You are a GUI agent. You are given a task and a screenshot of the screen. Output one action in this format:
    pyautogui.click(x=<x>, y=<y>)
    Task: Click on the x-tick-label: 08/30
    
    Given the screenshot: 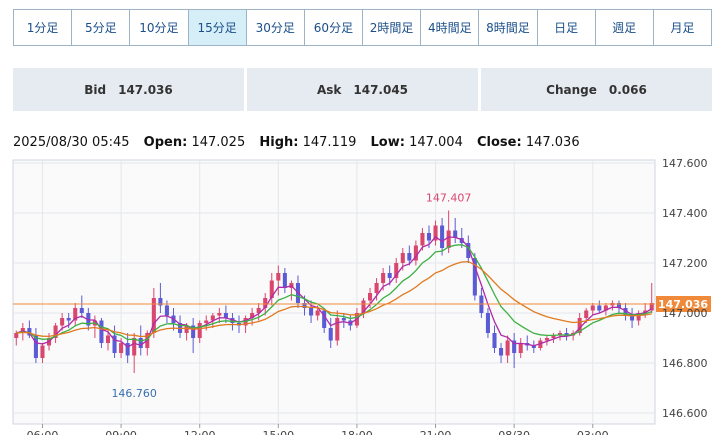 What is the action you would take?
    pyautogui.click(x=514, y=432)
    